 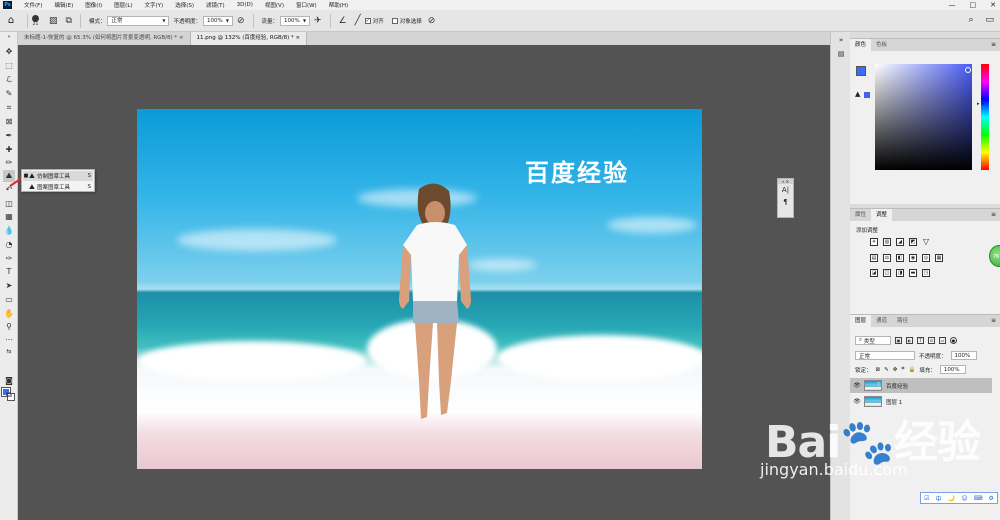 I want to click on brightness-contrast-icon: ☀, so click(x=874, y=242).